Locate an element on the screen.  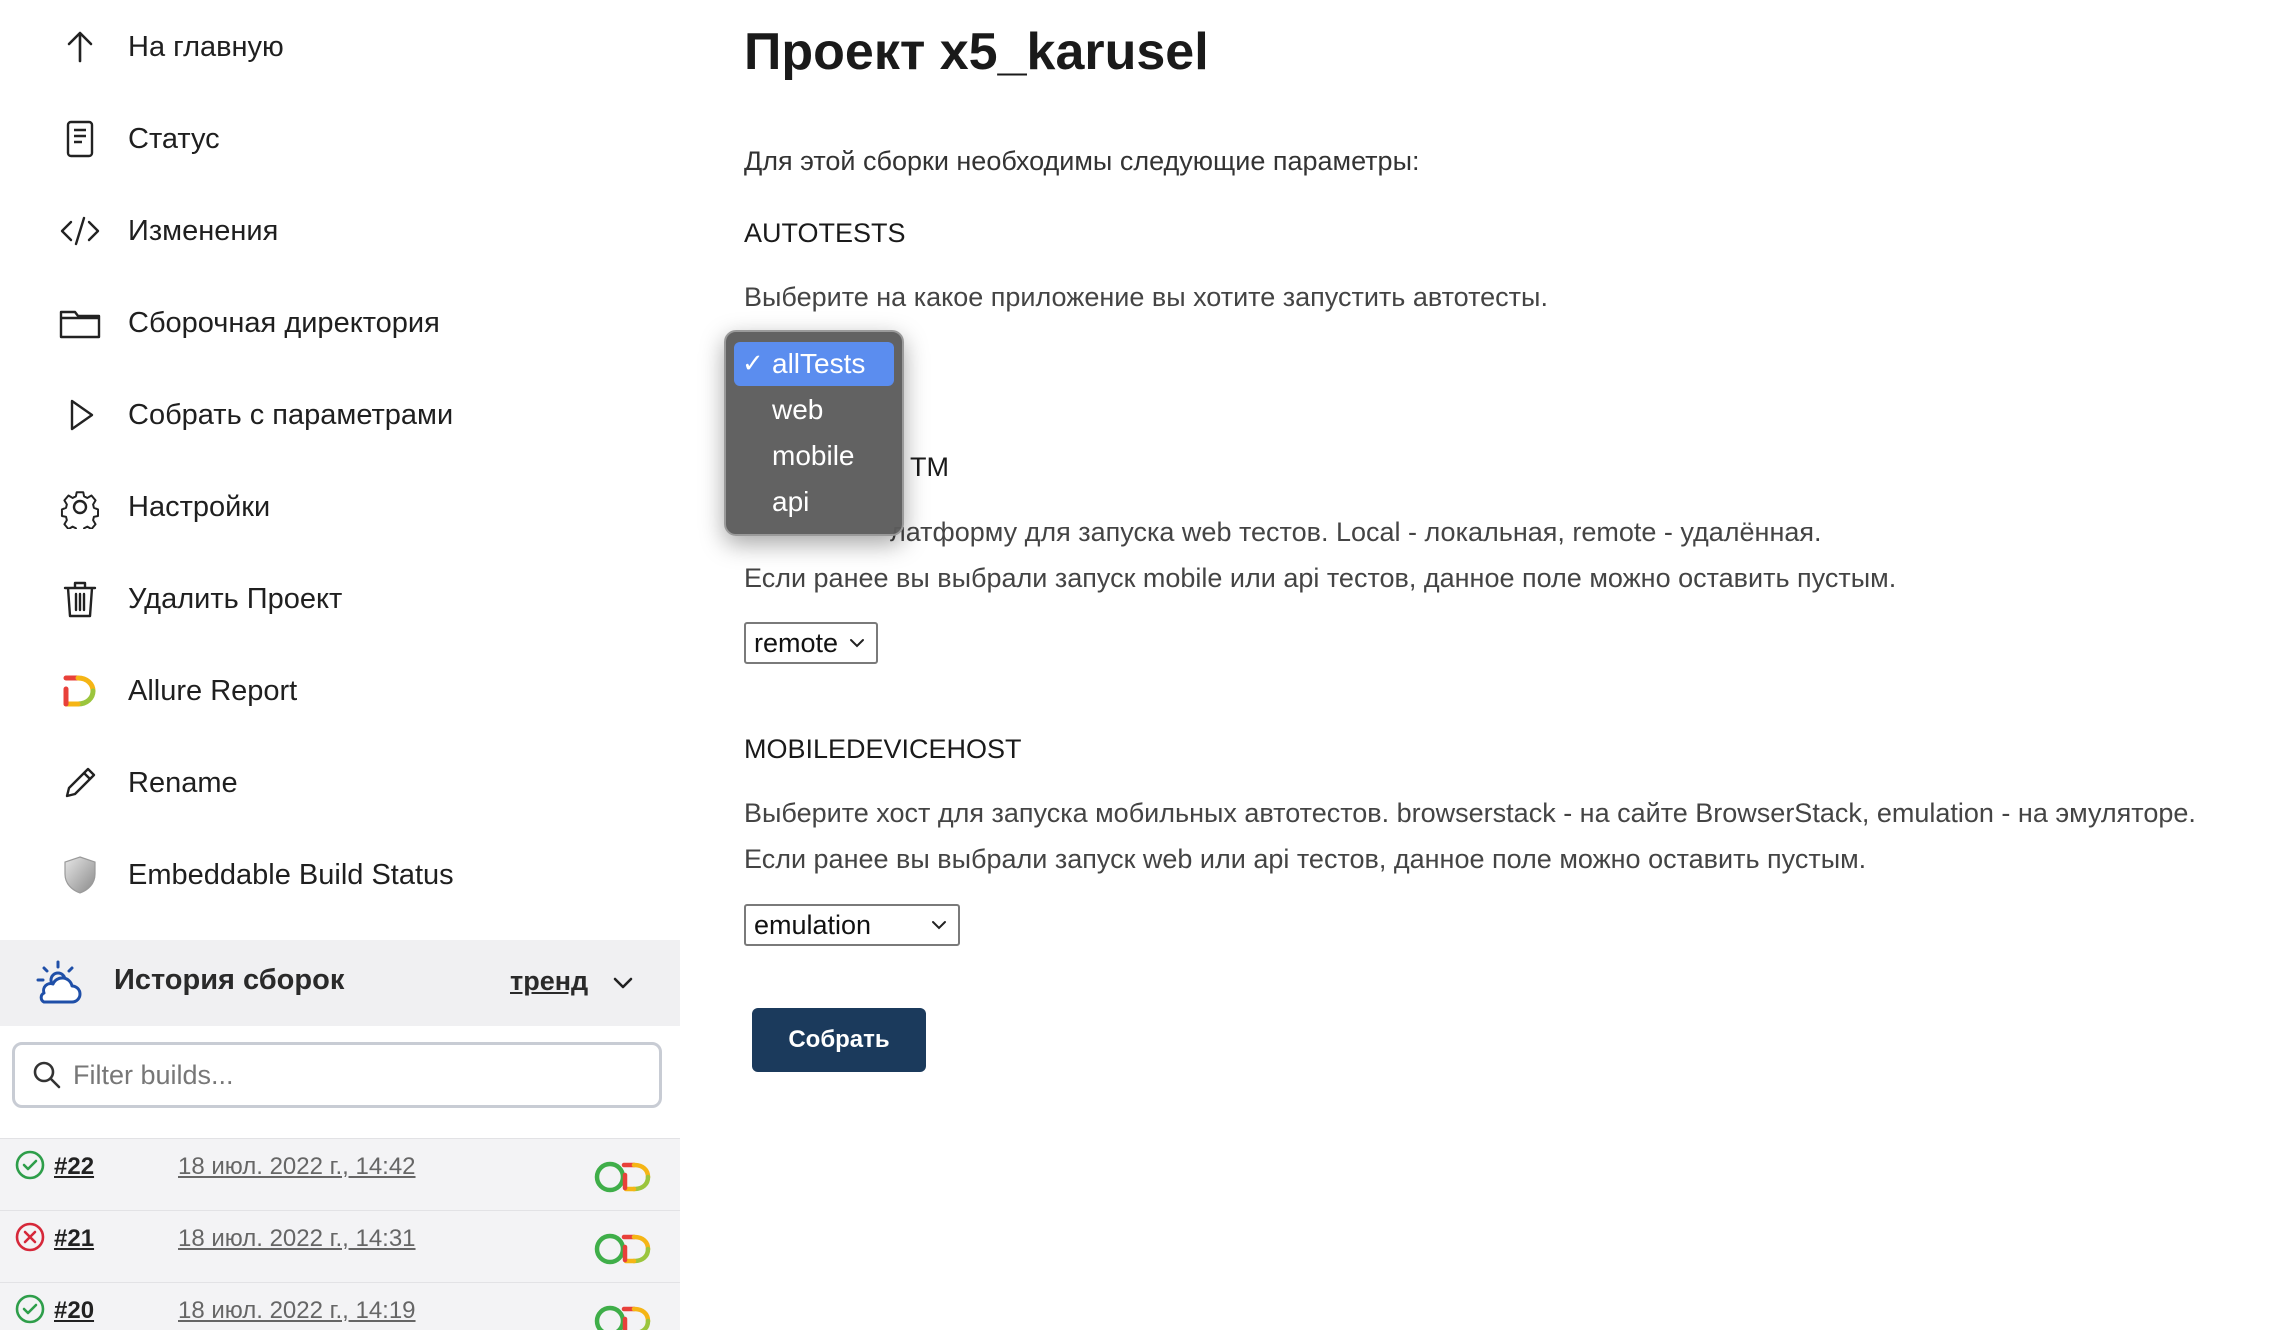
nav-settings-label: Настройки is located at coordinates (199, 506).